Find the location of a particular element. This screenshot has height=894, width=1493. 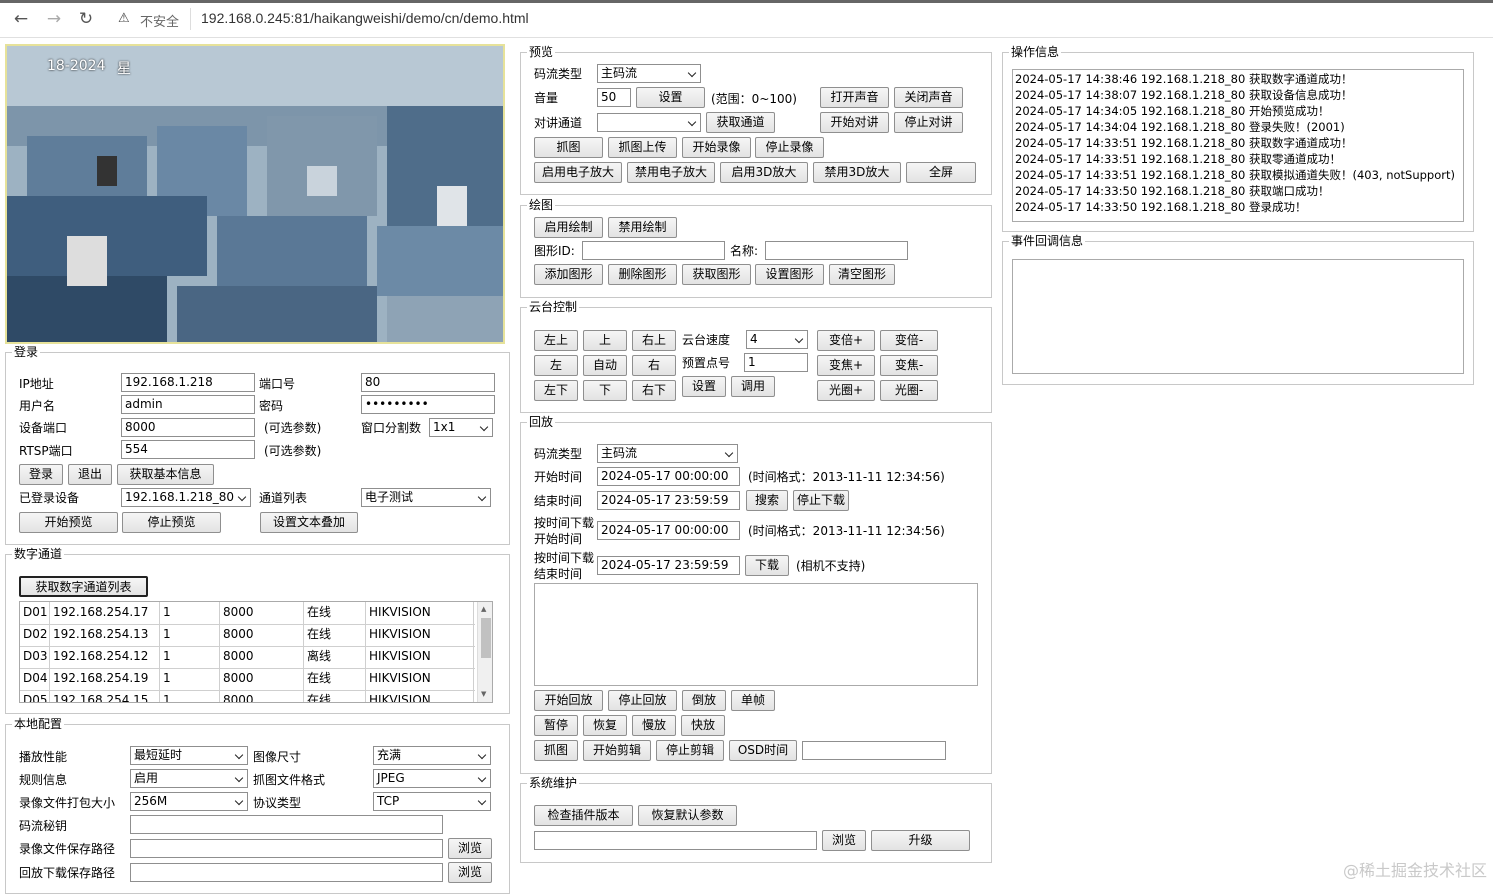

channel-list-select: 电子测试 is located at coordinates (426, 497).